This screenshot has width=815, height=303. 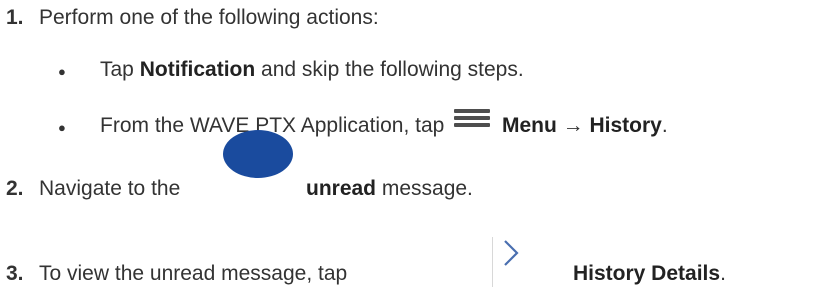 What do you see at coordinates (110, 188) in the screenshot?
I see `step-2-prefix: Navigate to the` at bounding box center [110, 188].